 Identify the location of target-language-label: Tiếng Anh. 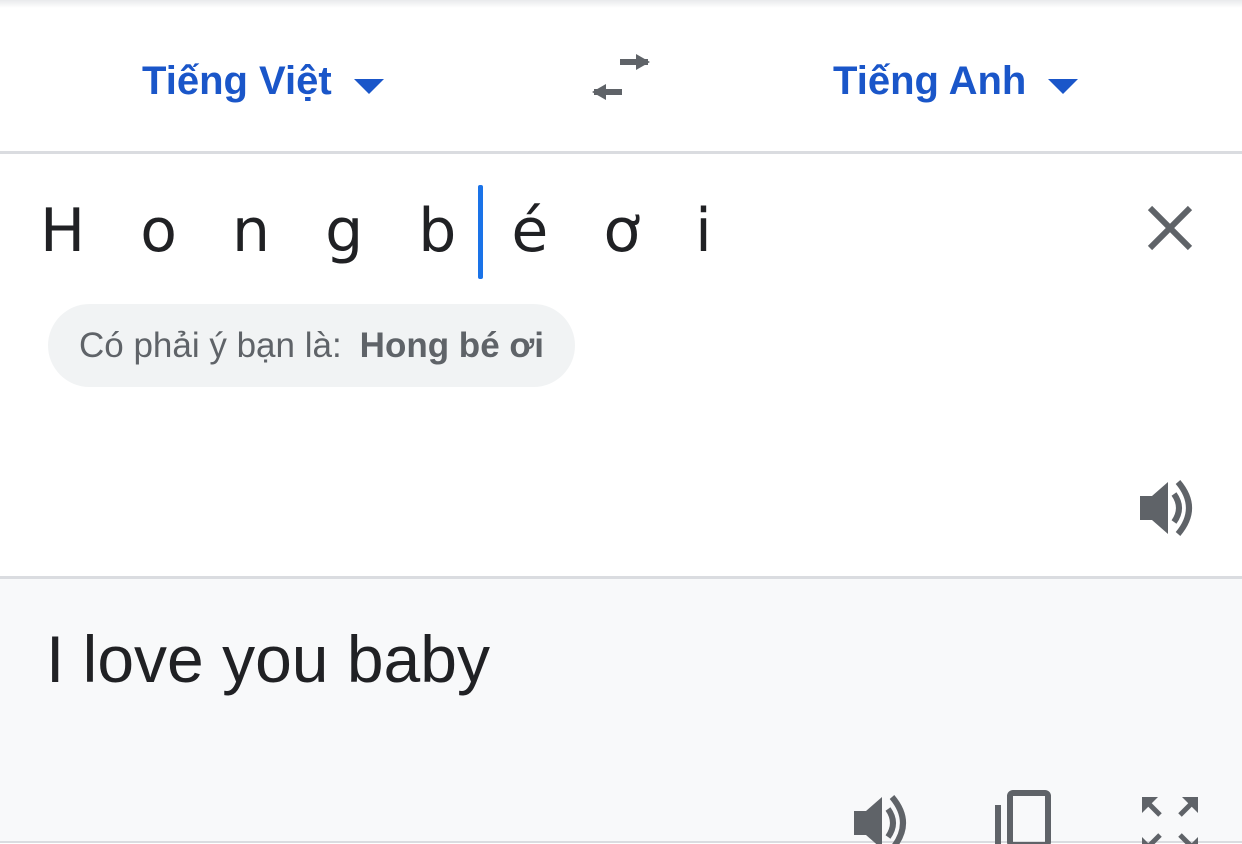
(930, 80).